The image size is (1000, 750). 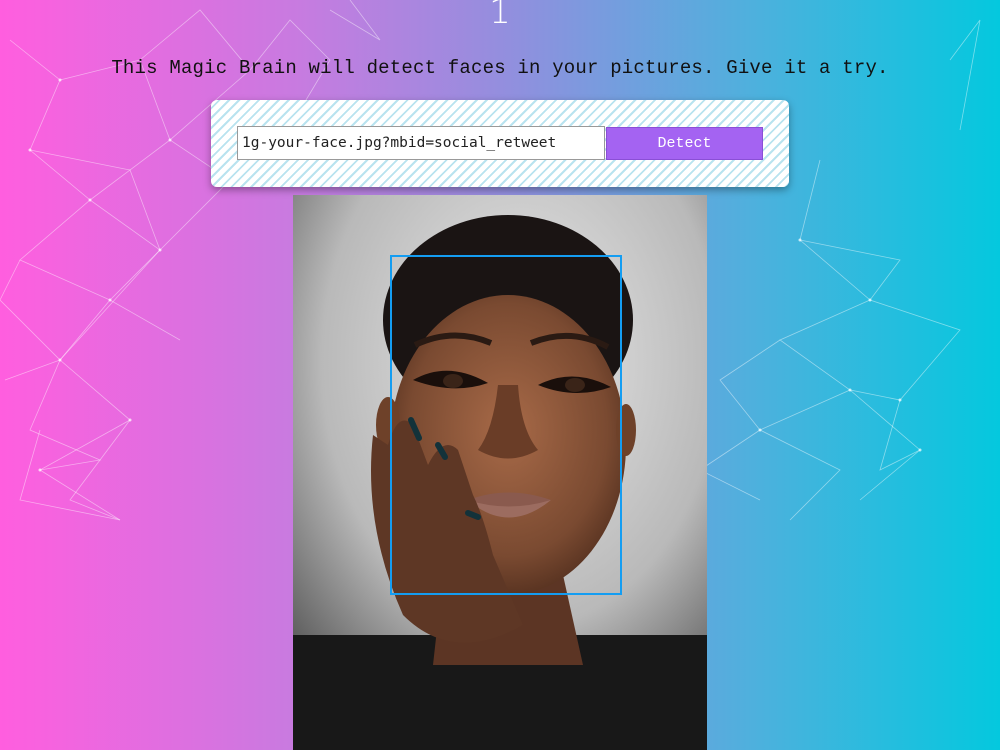 What do you see at coordinates (684, 143) in the screenshot?
I see `detect-button: Detect` at bounding box center [684, 143].